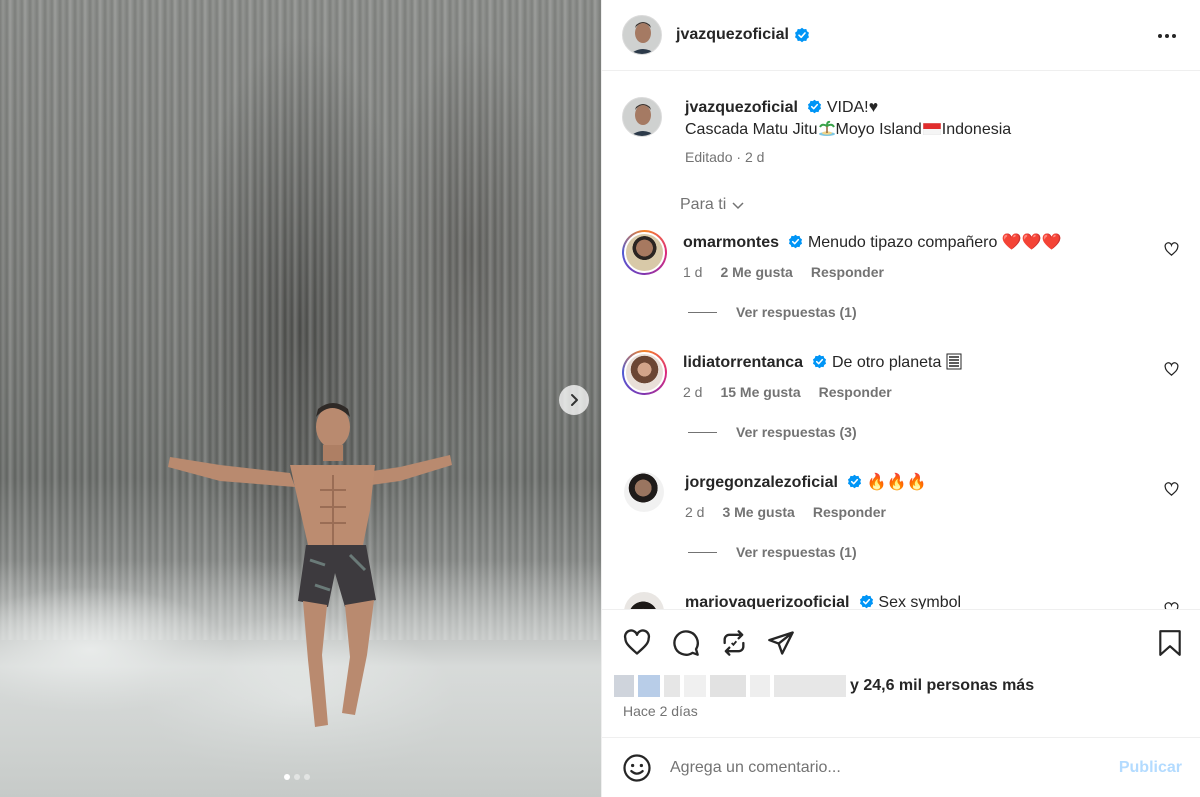 The image size is (1200, 797). What do you see at coordinates (760, 392) in the screenshot?
I see `comment-likes: 15 Me gusta` at bounding box center [760, 392].